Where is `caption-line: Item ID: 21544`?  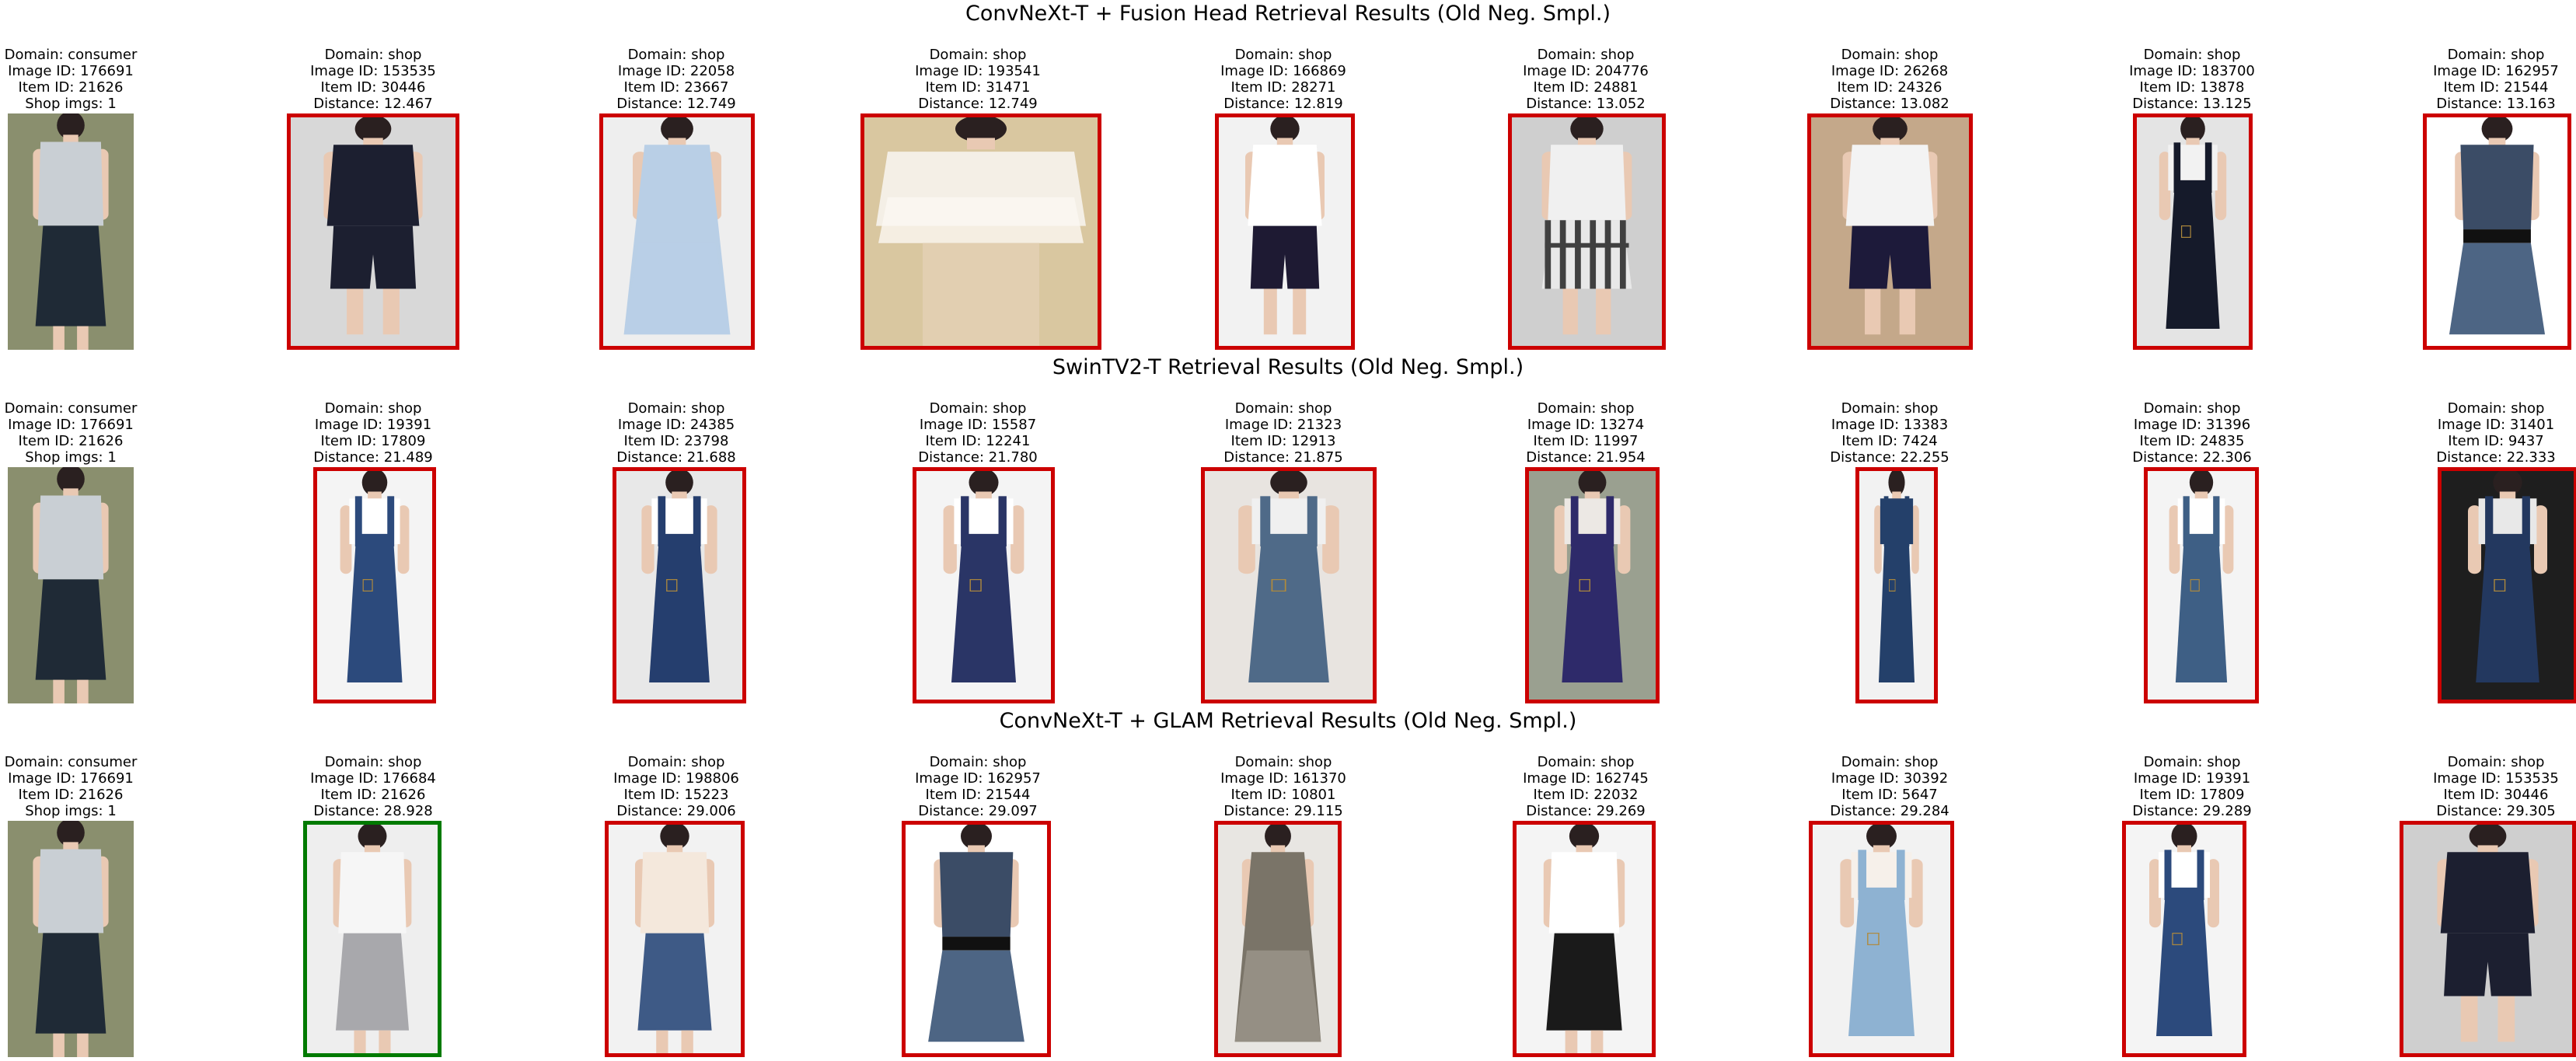 caption-line: Item ID: 21544 is located at coordinates (2496, 87).